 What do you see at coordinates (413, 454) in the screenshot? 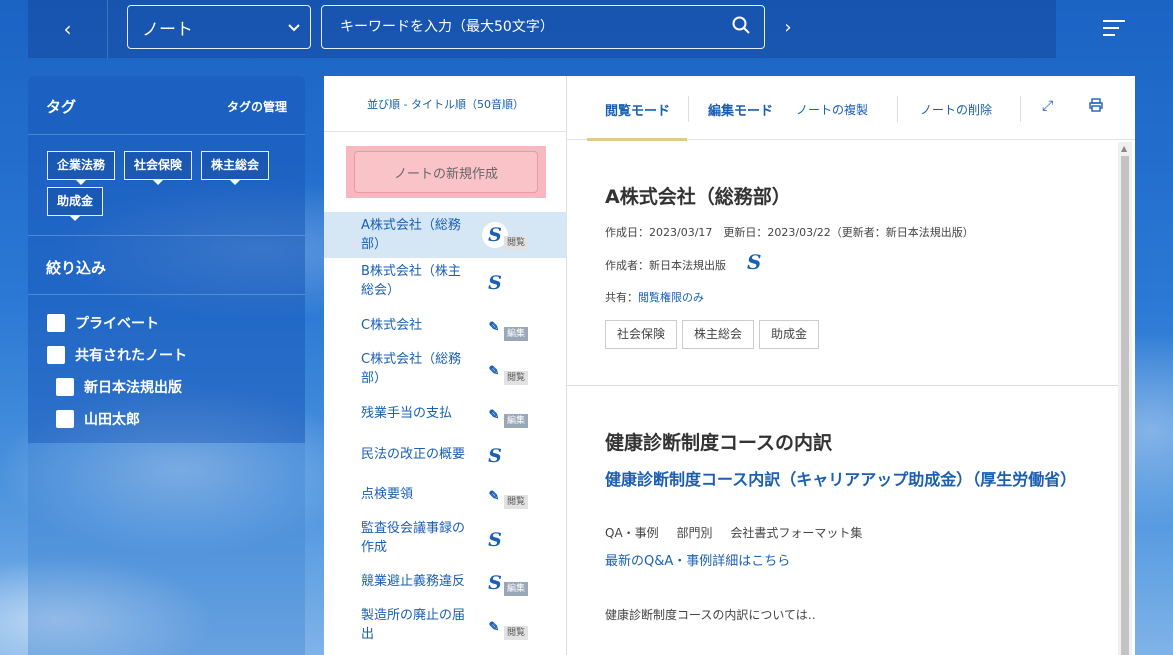
I see `note-title: 民法の改正の概要` at bounding box center [413, 454].